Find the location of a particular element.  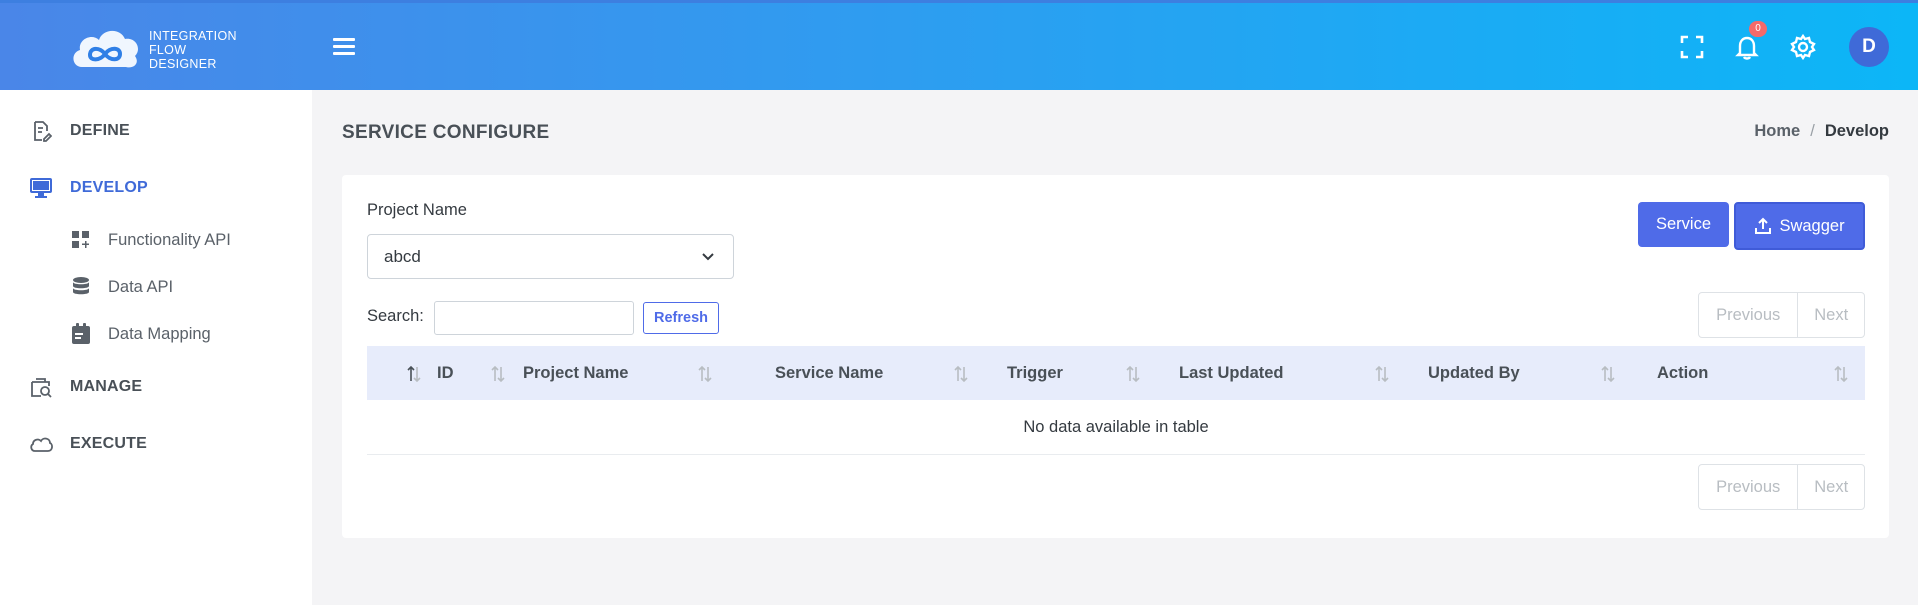

project-name-label: Project Name is located at coordinates (417, 210).